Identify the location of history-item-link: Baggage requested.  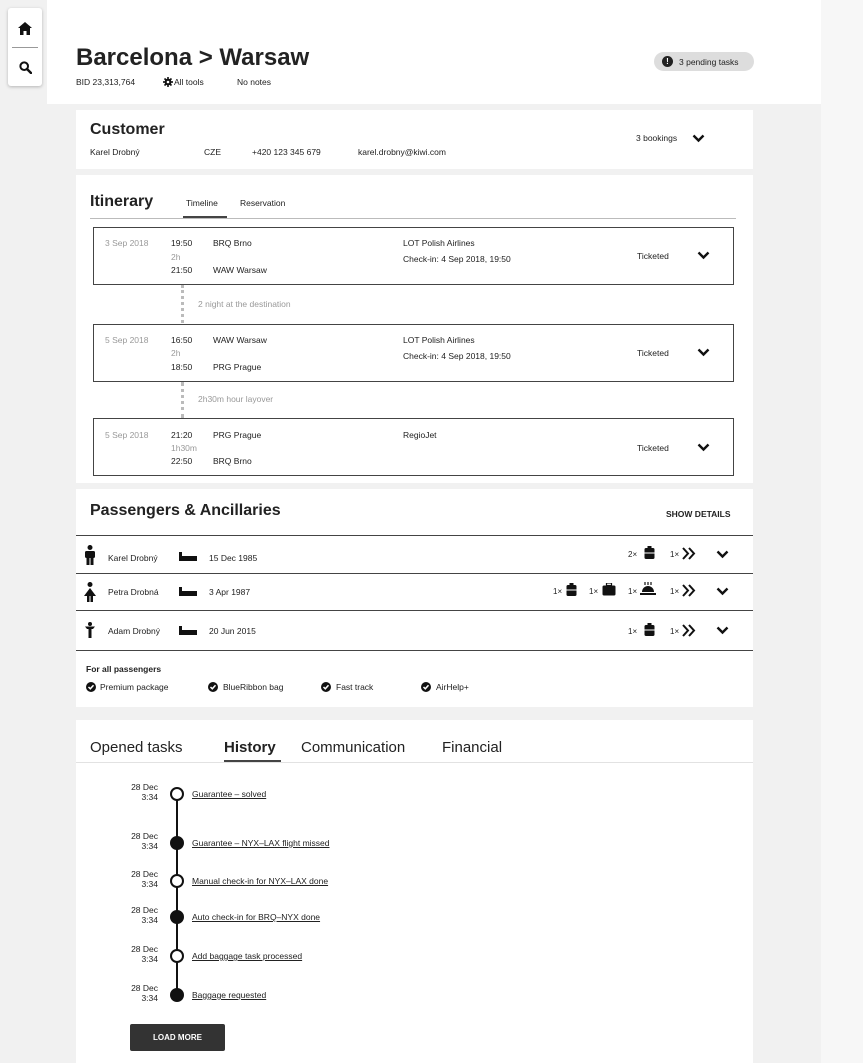
(229, 995).